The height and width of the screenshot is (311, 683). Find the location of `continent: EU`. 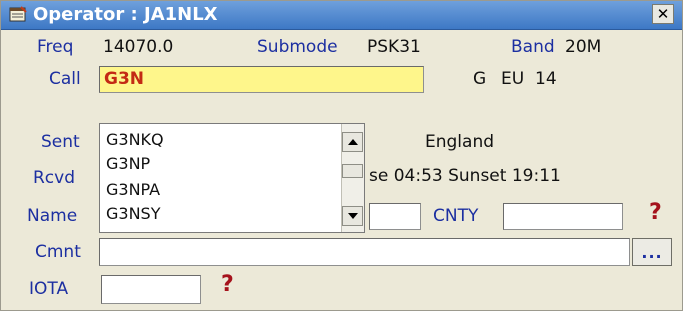

continent: EU is located at coordinates (513, 79).